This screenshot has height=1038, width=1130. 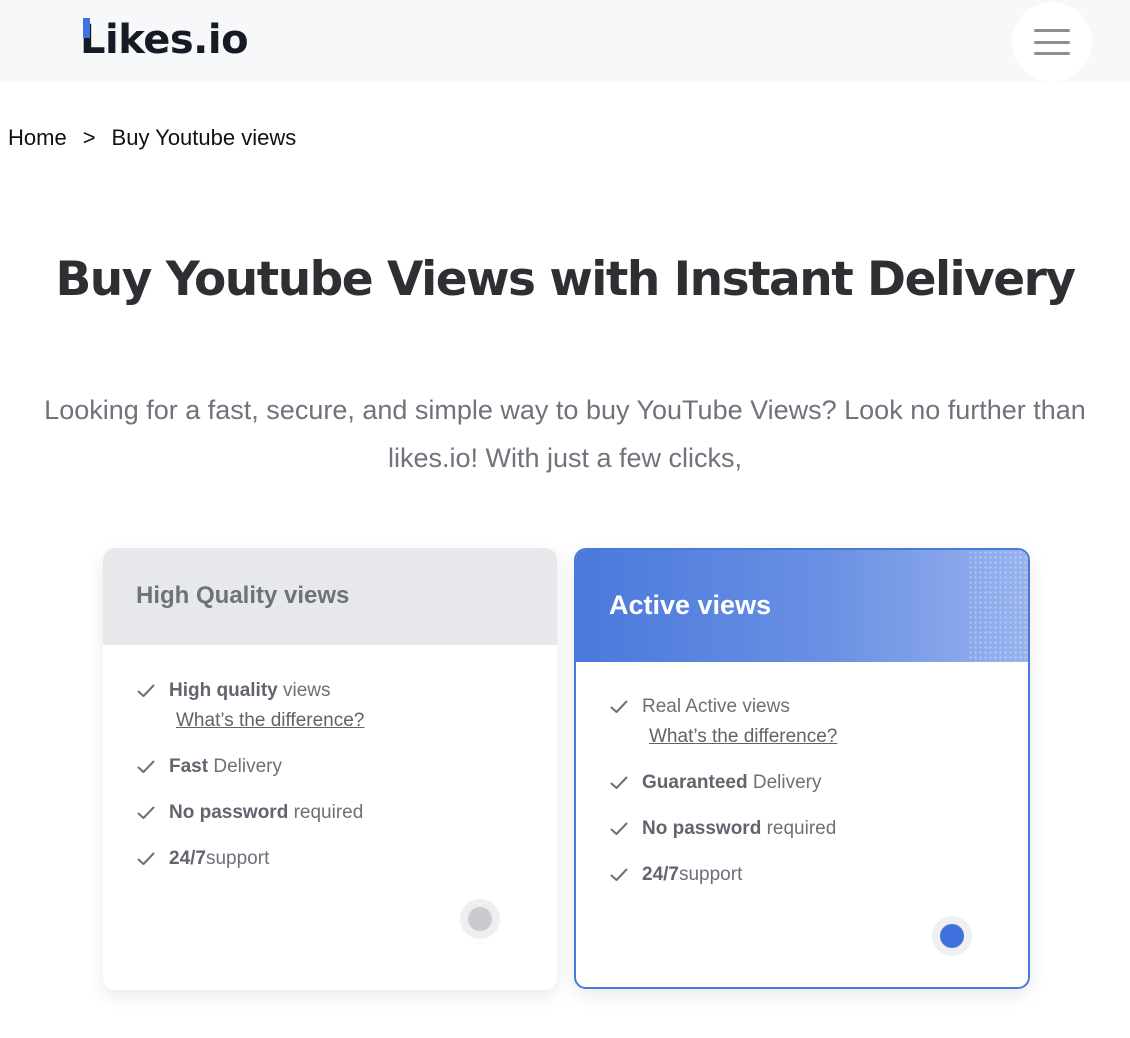 I want to click on card-header: High Quality views, so click(x=330, y=596).